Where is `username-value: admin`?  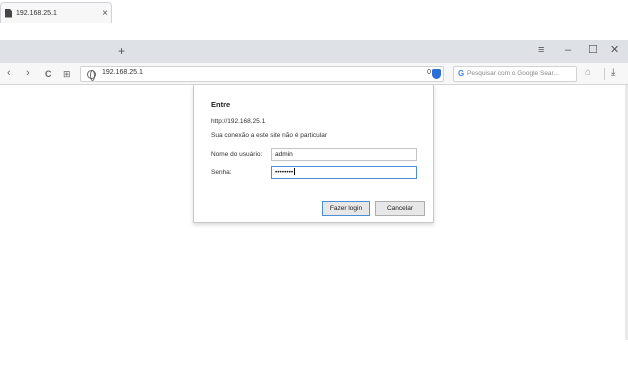 username-value: admin is located at coordinates (284, 154).